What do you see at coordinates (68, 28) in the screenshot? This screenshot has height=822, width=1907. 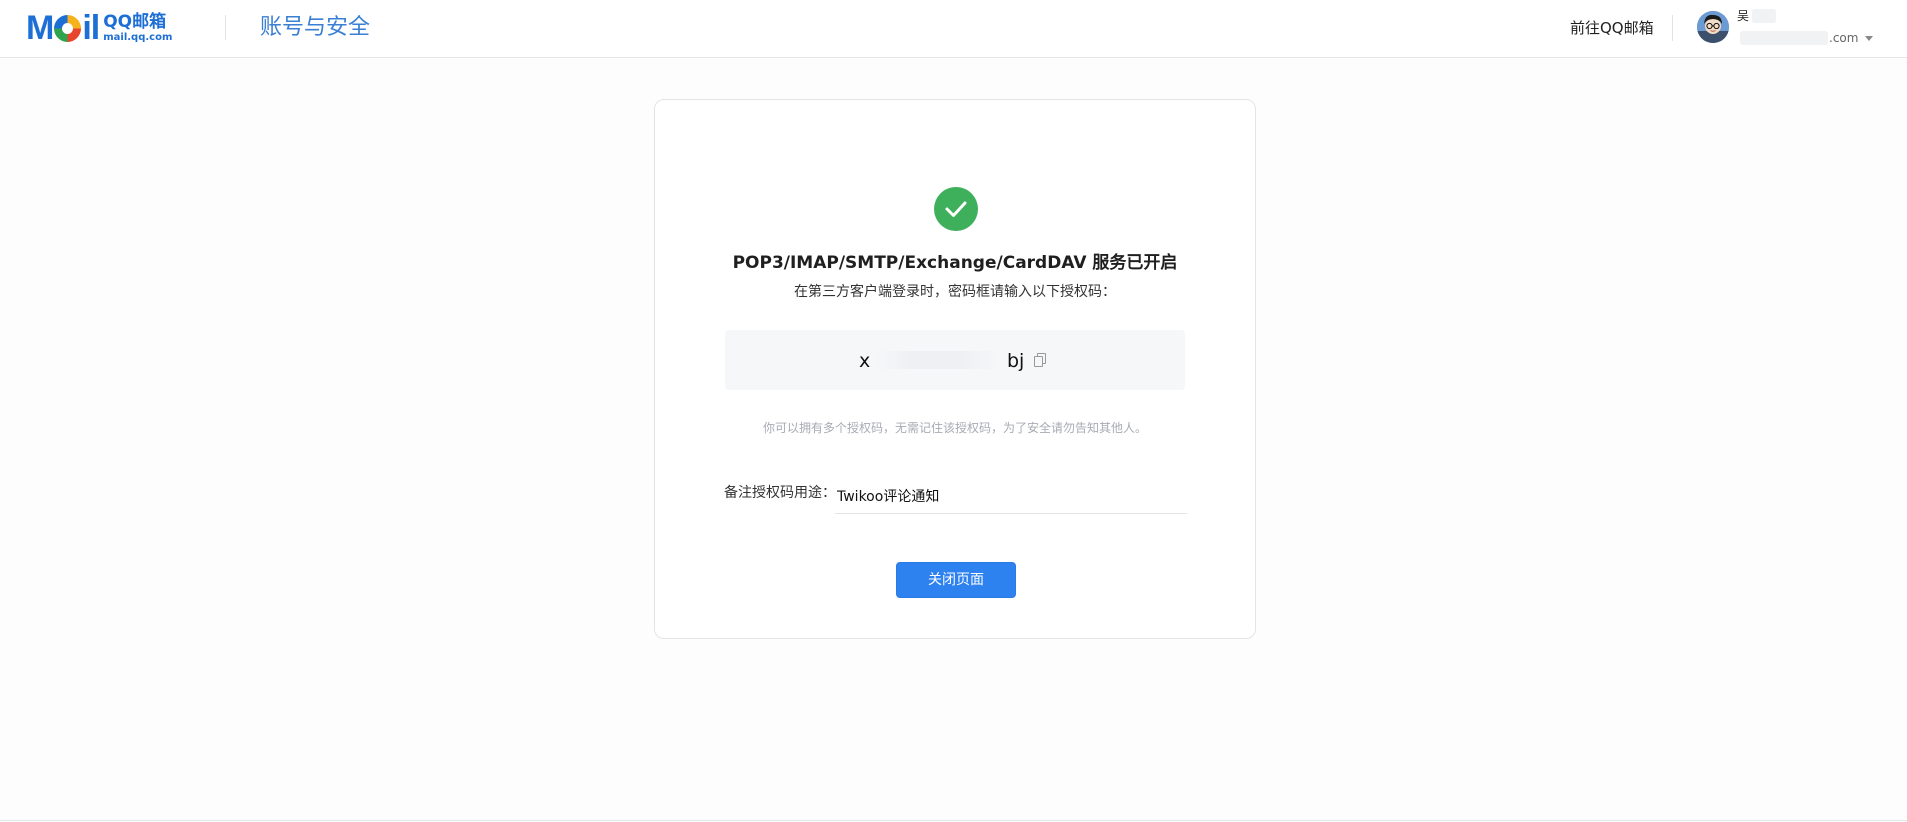 I see `logo-circle-icon` at bounding box center [68, 28].